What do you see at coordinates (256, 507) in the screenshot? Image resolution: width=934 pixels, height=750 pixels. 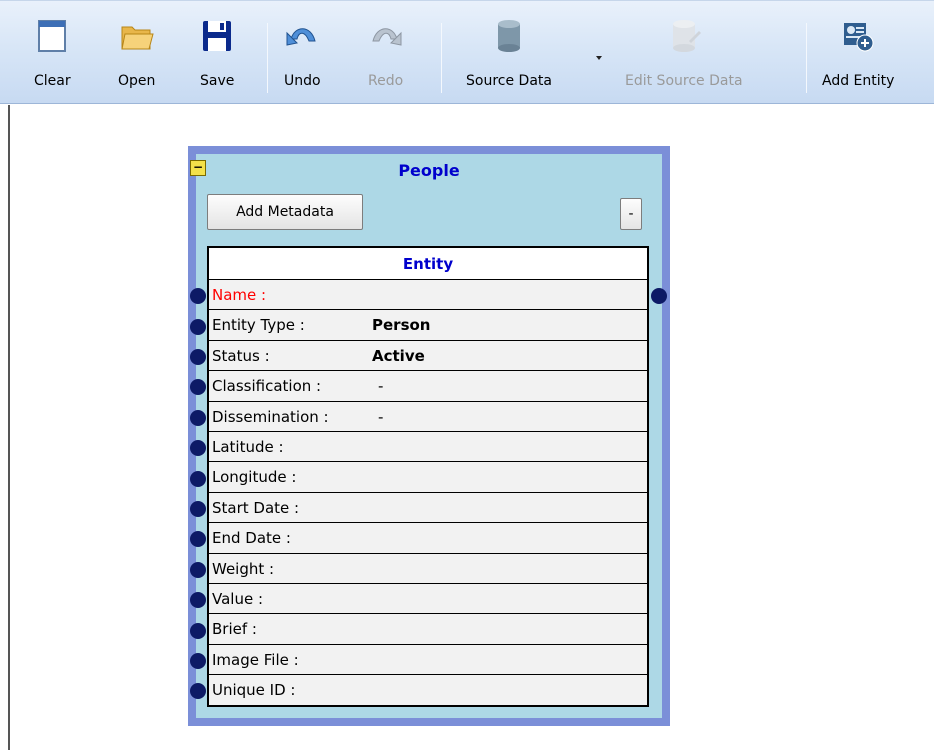 I see `property-label: Start Date :` at bounding box center [256, 507].